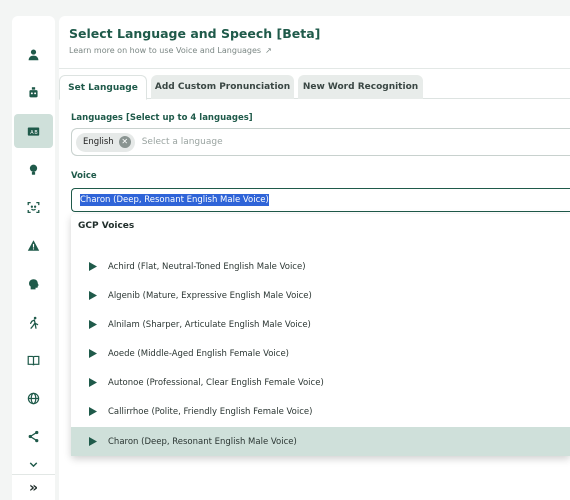  I want to click on sidebar: AB », so click(33, 258).